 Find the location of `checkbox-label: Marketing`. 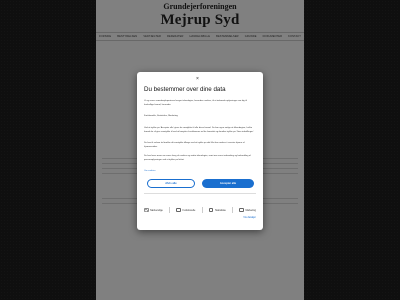

checkbox-label: Marketing is located at coordinates (250, 210).